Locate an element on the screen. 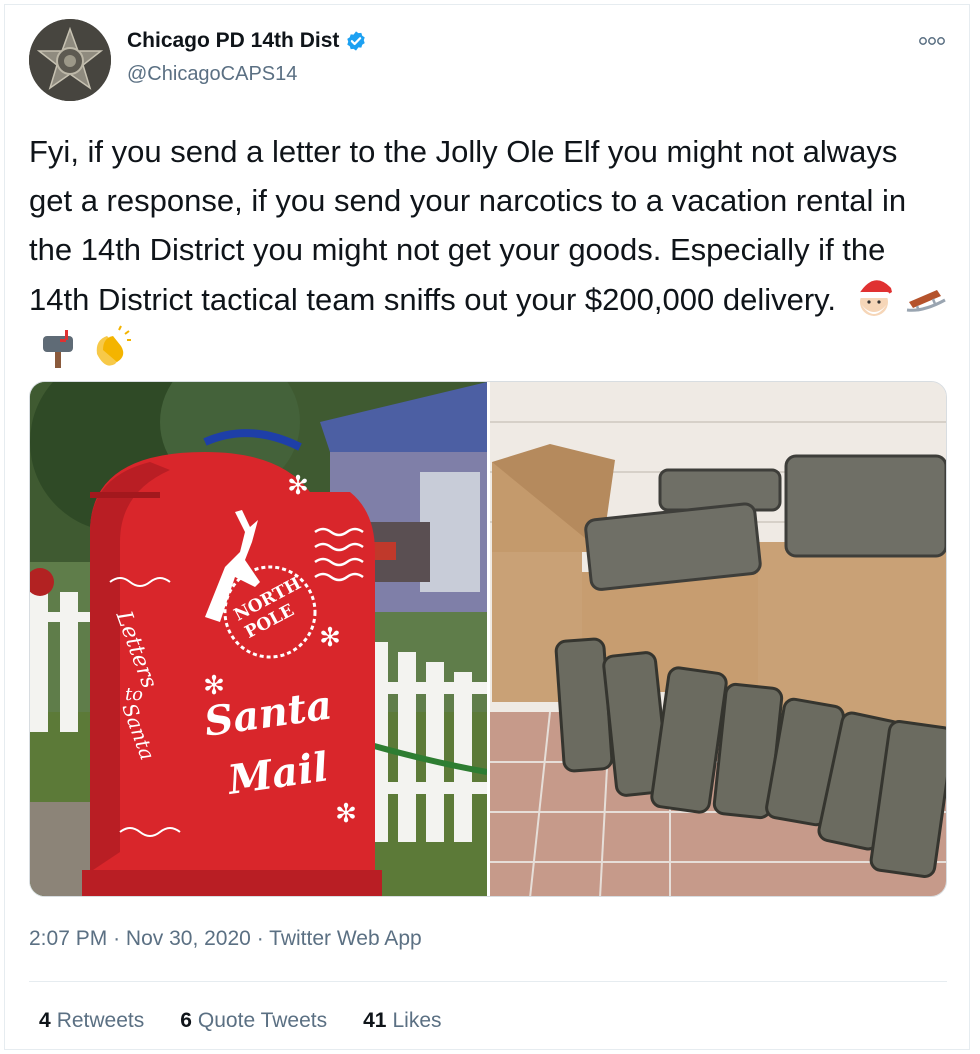 The height and width of the screenshot is (1054, 980). tweet-source: Twitter Web App is located at coordinates (345, 938).